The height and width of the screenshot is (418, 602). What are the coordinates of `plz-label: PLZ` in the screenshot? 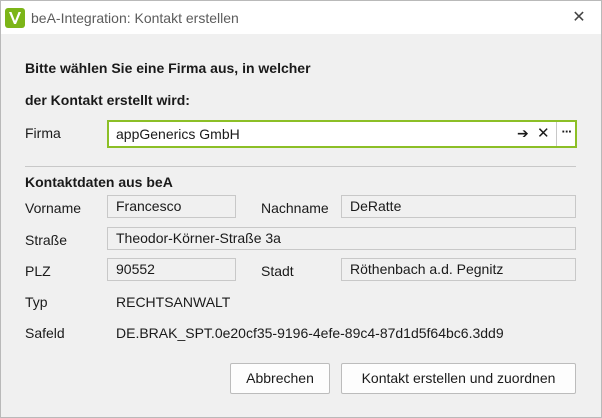 It's located at (38, 271).